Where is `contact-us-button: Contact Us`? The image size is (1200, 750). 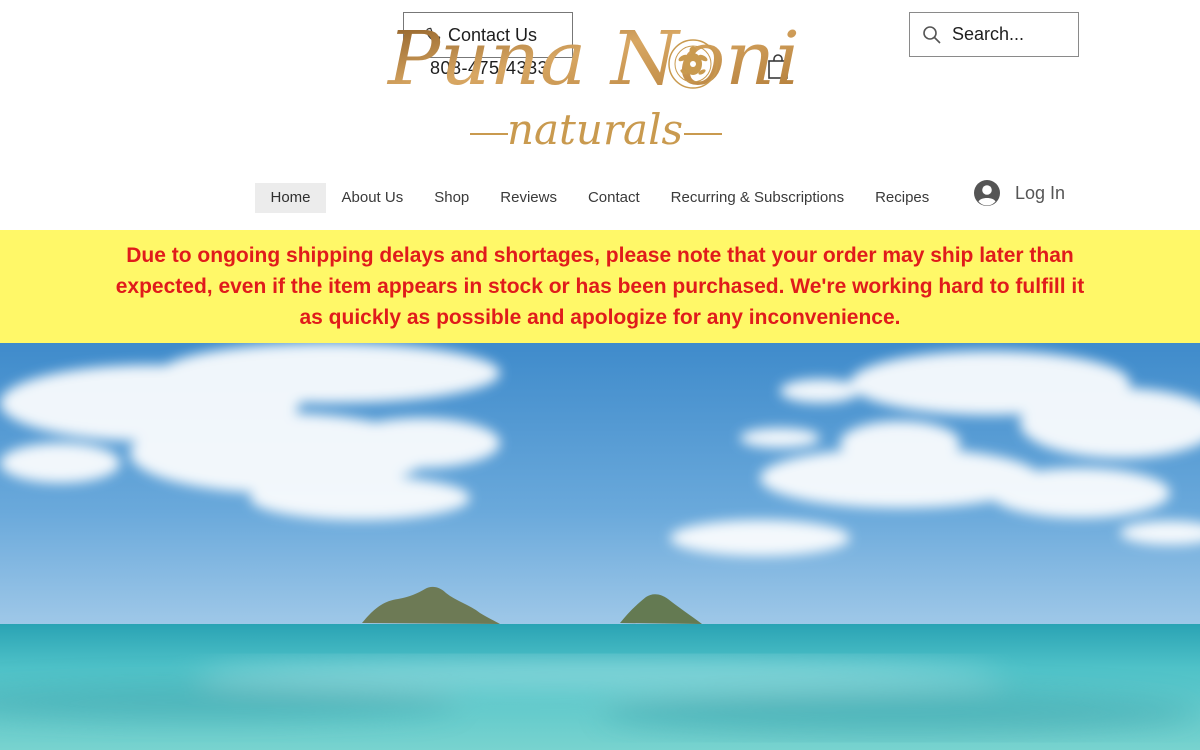 contact-us-button: Contact Us is located at coordinates (488, 35).